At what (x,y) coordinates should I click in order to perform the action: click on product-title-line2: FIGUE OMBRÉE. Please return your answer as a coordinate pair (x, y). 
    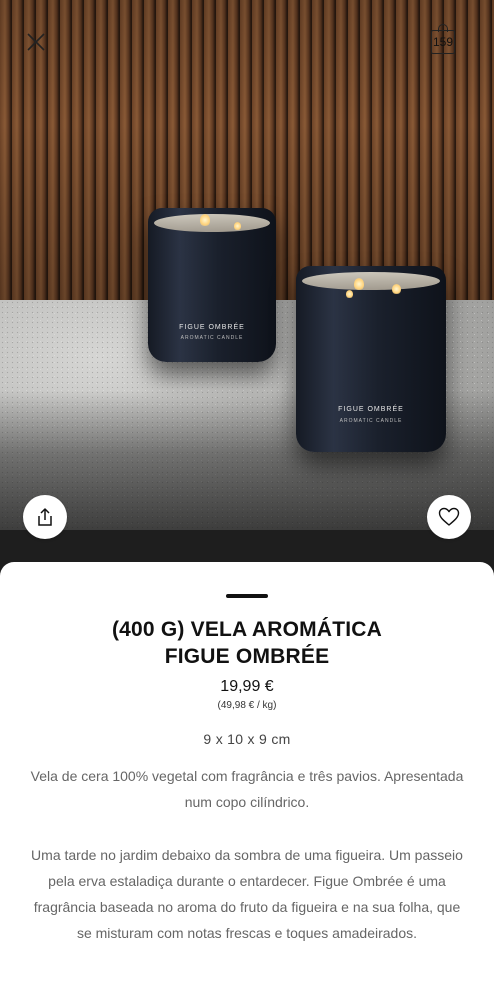
    Looking at the image, I should click on (247, 656).